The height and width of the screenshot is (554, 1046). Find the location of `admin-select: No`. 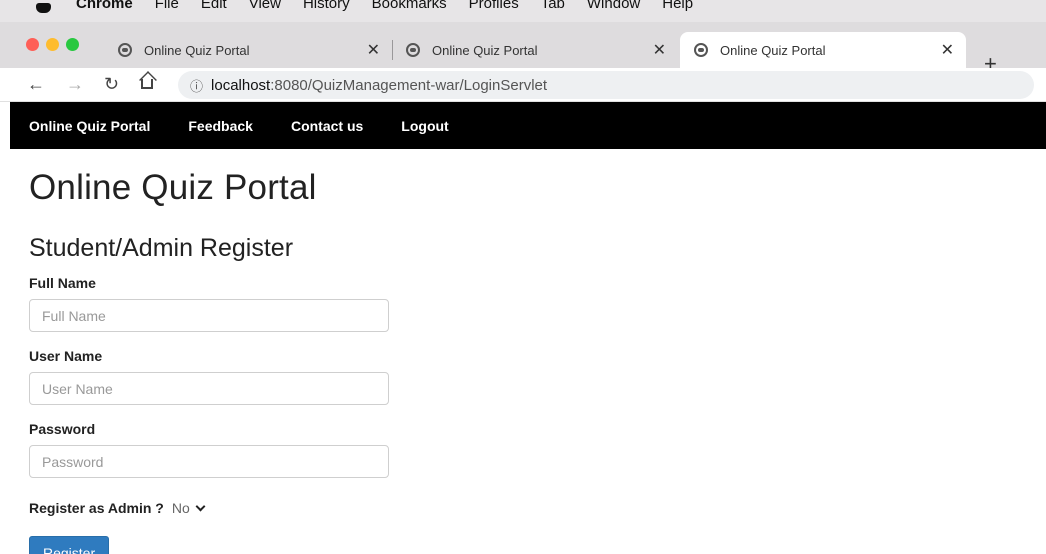

admin-select: No is located at coordinates (188, 508).